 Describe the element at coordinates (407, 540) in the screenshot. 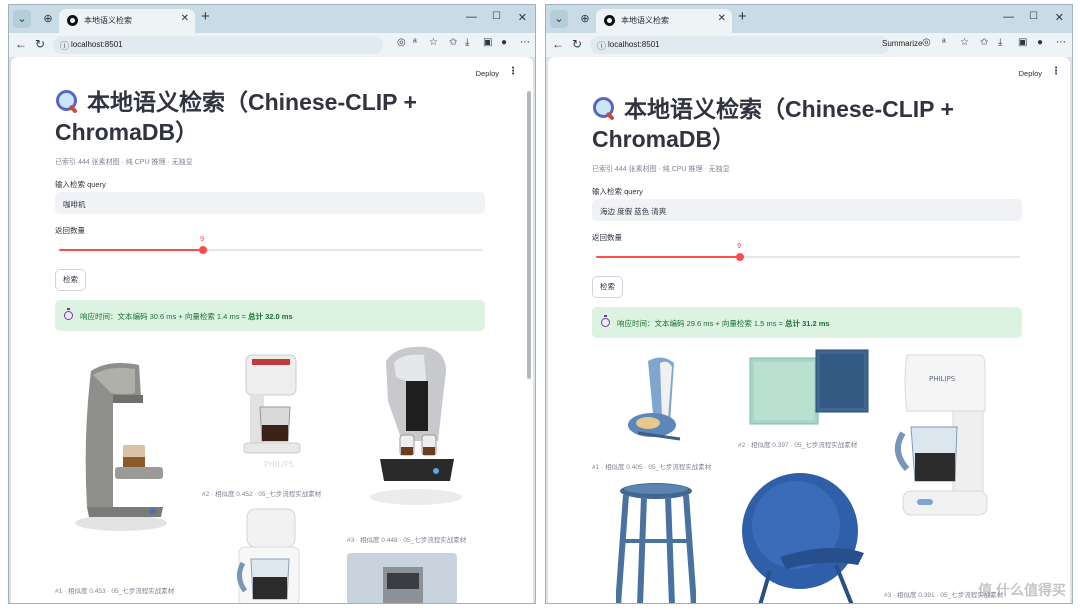

I see `result-caption: #3 · 相似度 0.448 · 05_七步流程实战素材` at that location.